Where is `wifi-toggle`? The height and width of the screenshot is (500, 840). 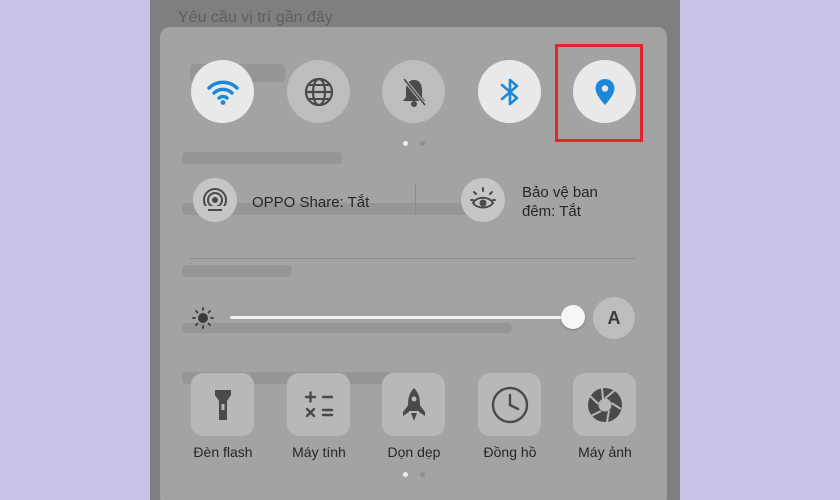
wifi-toggle is located at coordinates (222, 91).